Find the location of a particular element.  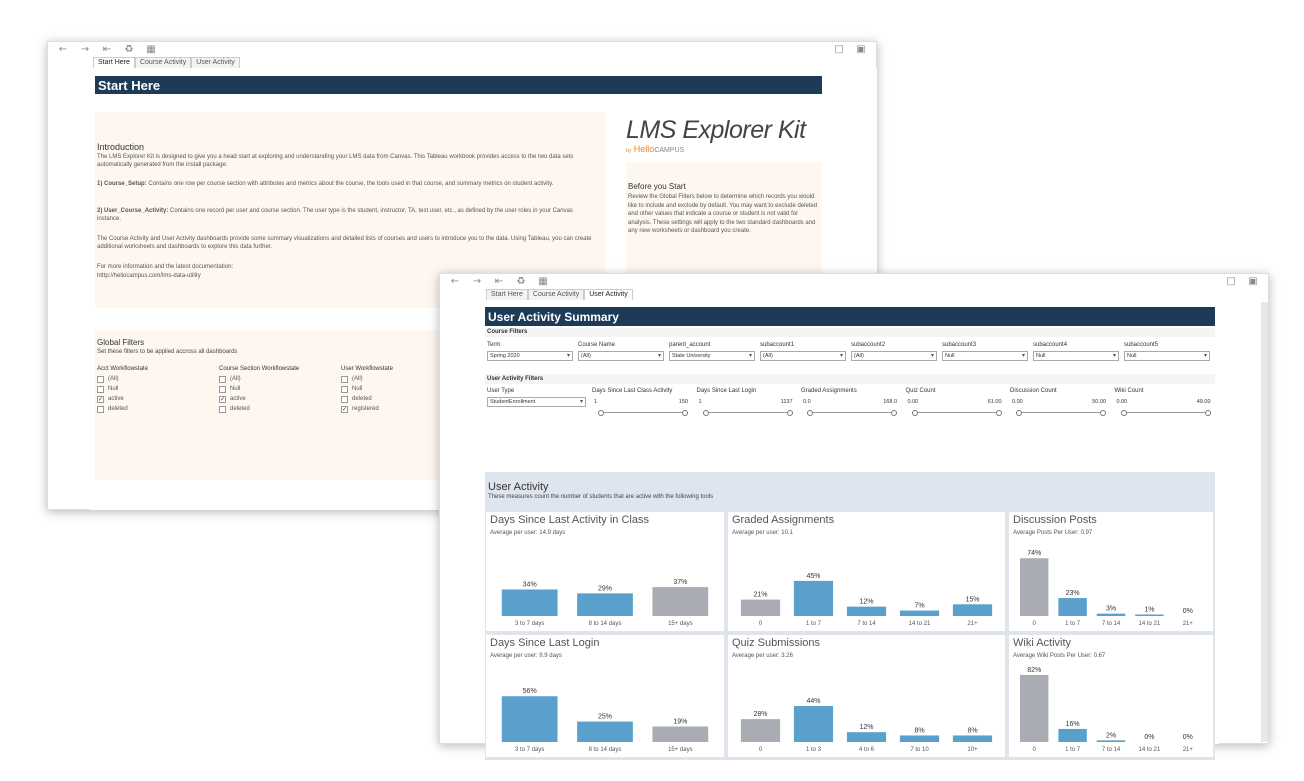

course-filter-dropdown: Spring 2020 is located at coordinates (530, 356).